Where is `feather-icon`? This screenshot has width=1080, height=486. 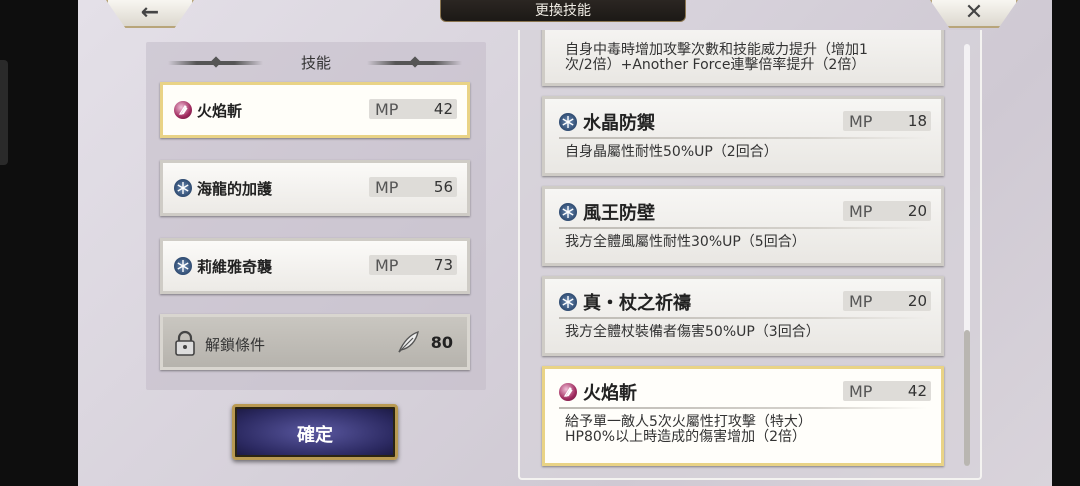 feather-icon is located at coordinates (408, 342).